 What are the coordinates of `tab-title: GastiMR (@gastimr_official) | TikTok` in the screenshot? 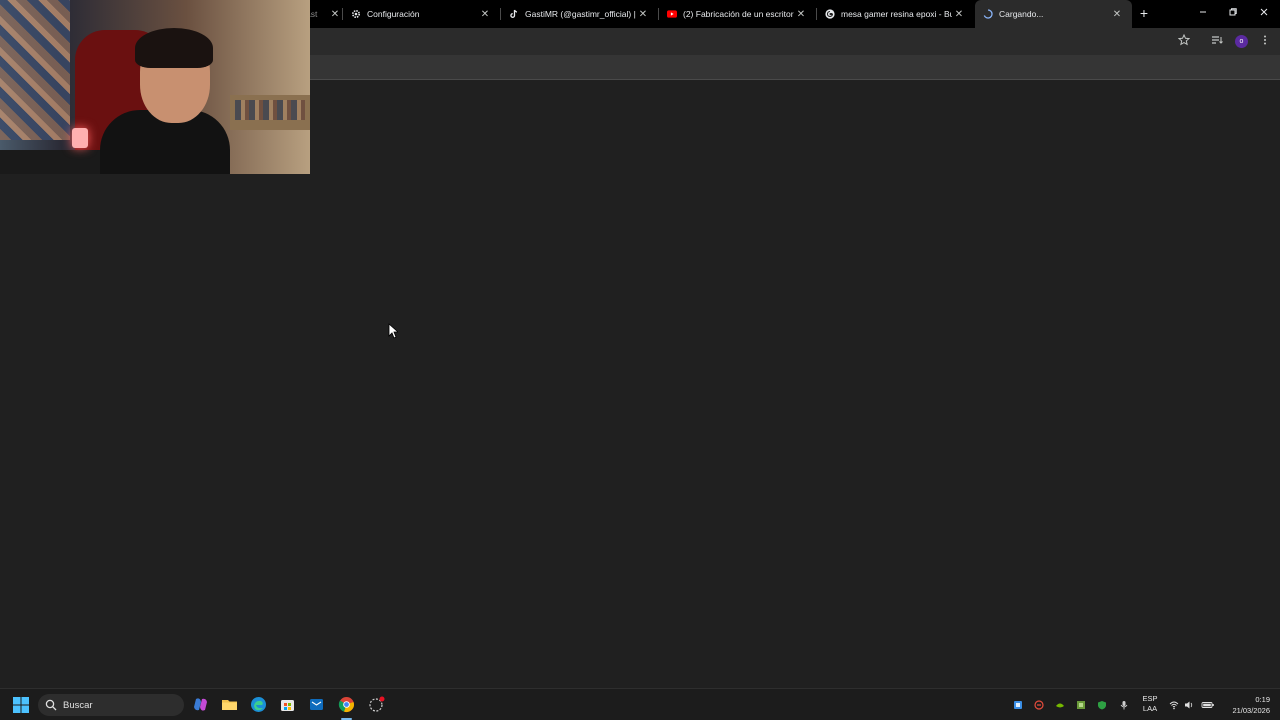 It's located at (580, 14).